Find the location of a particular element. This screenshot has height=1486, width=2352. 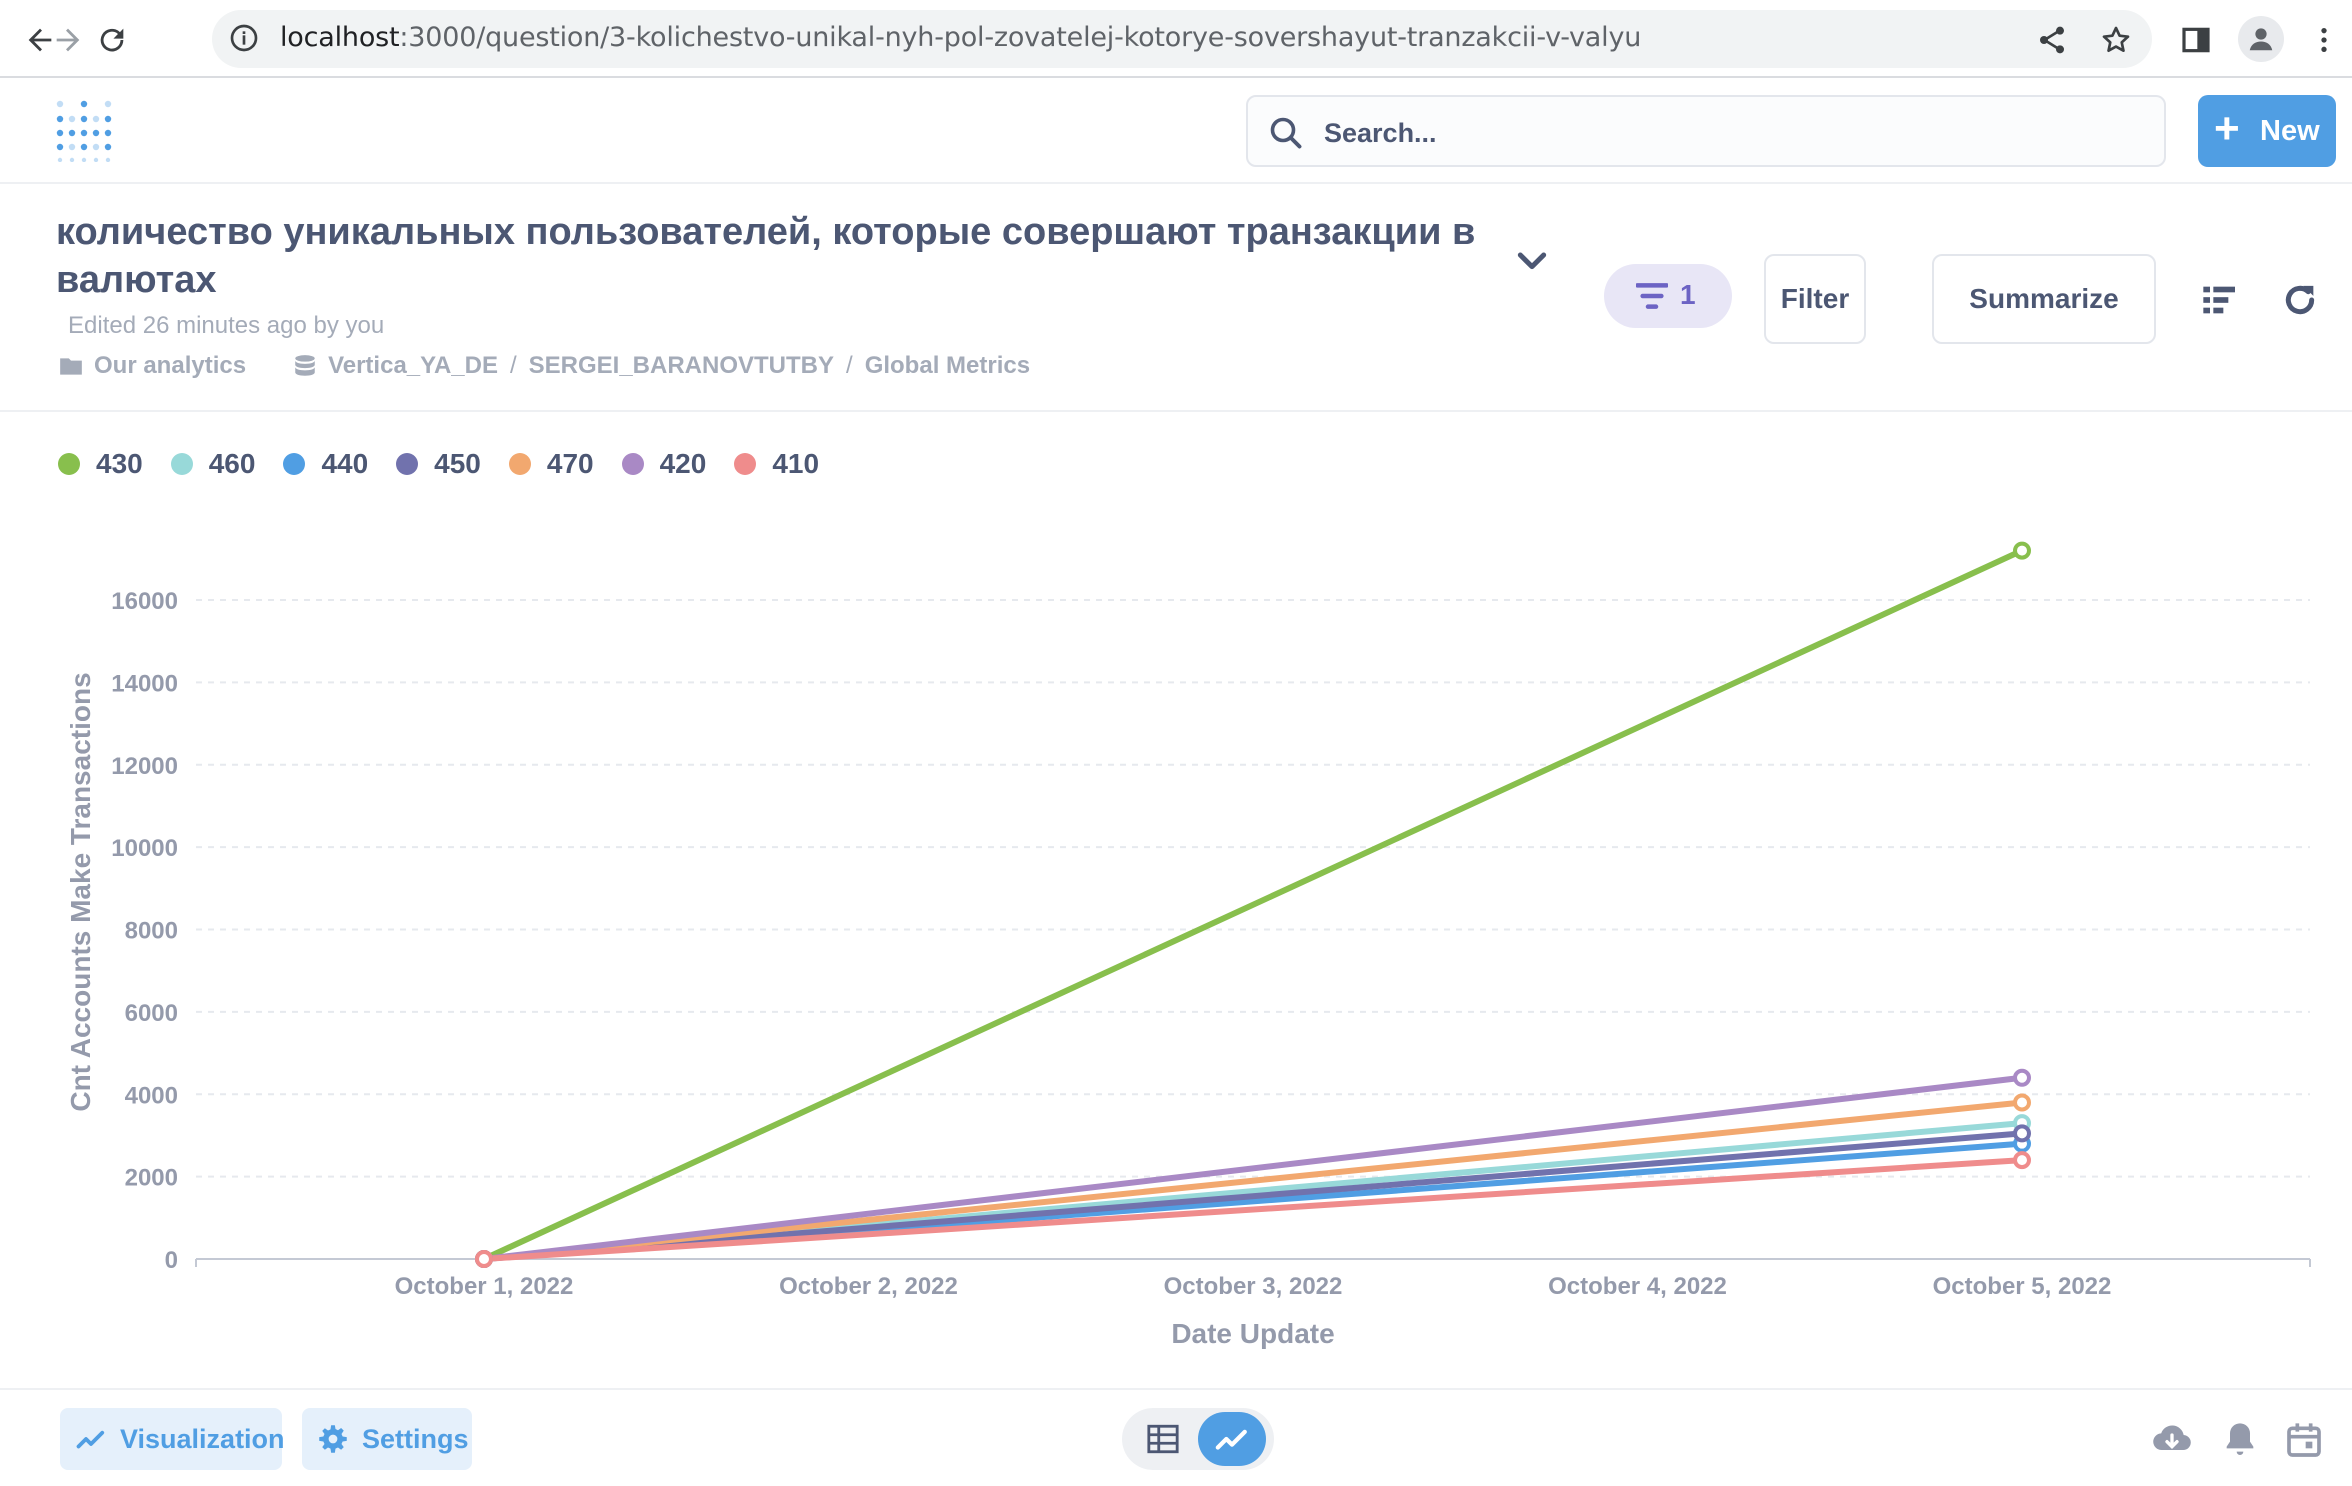

visualization-label: Visualization is located at coordinates (202, 1438).